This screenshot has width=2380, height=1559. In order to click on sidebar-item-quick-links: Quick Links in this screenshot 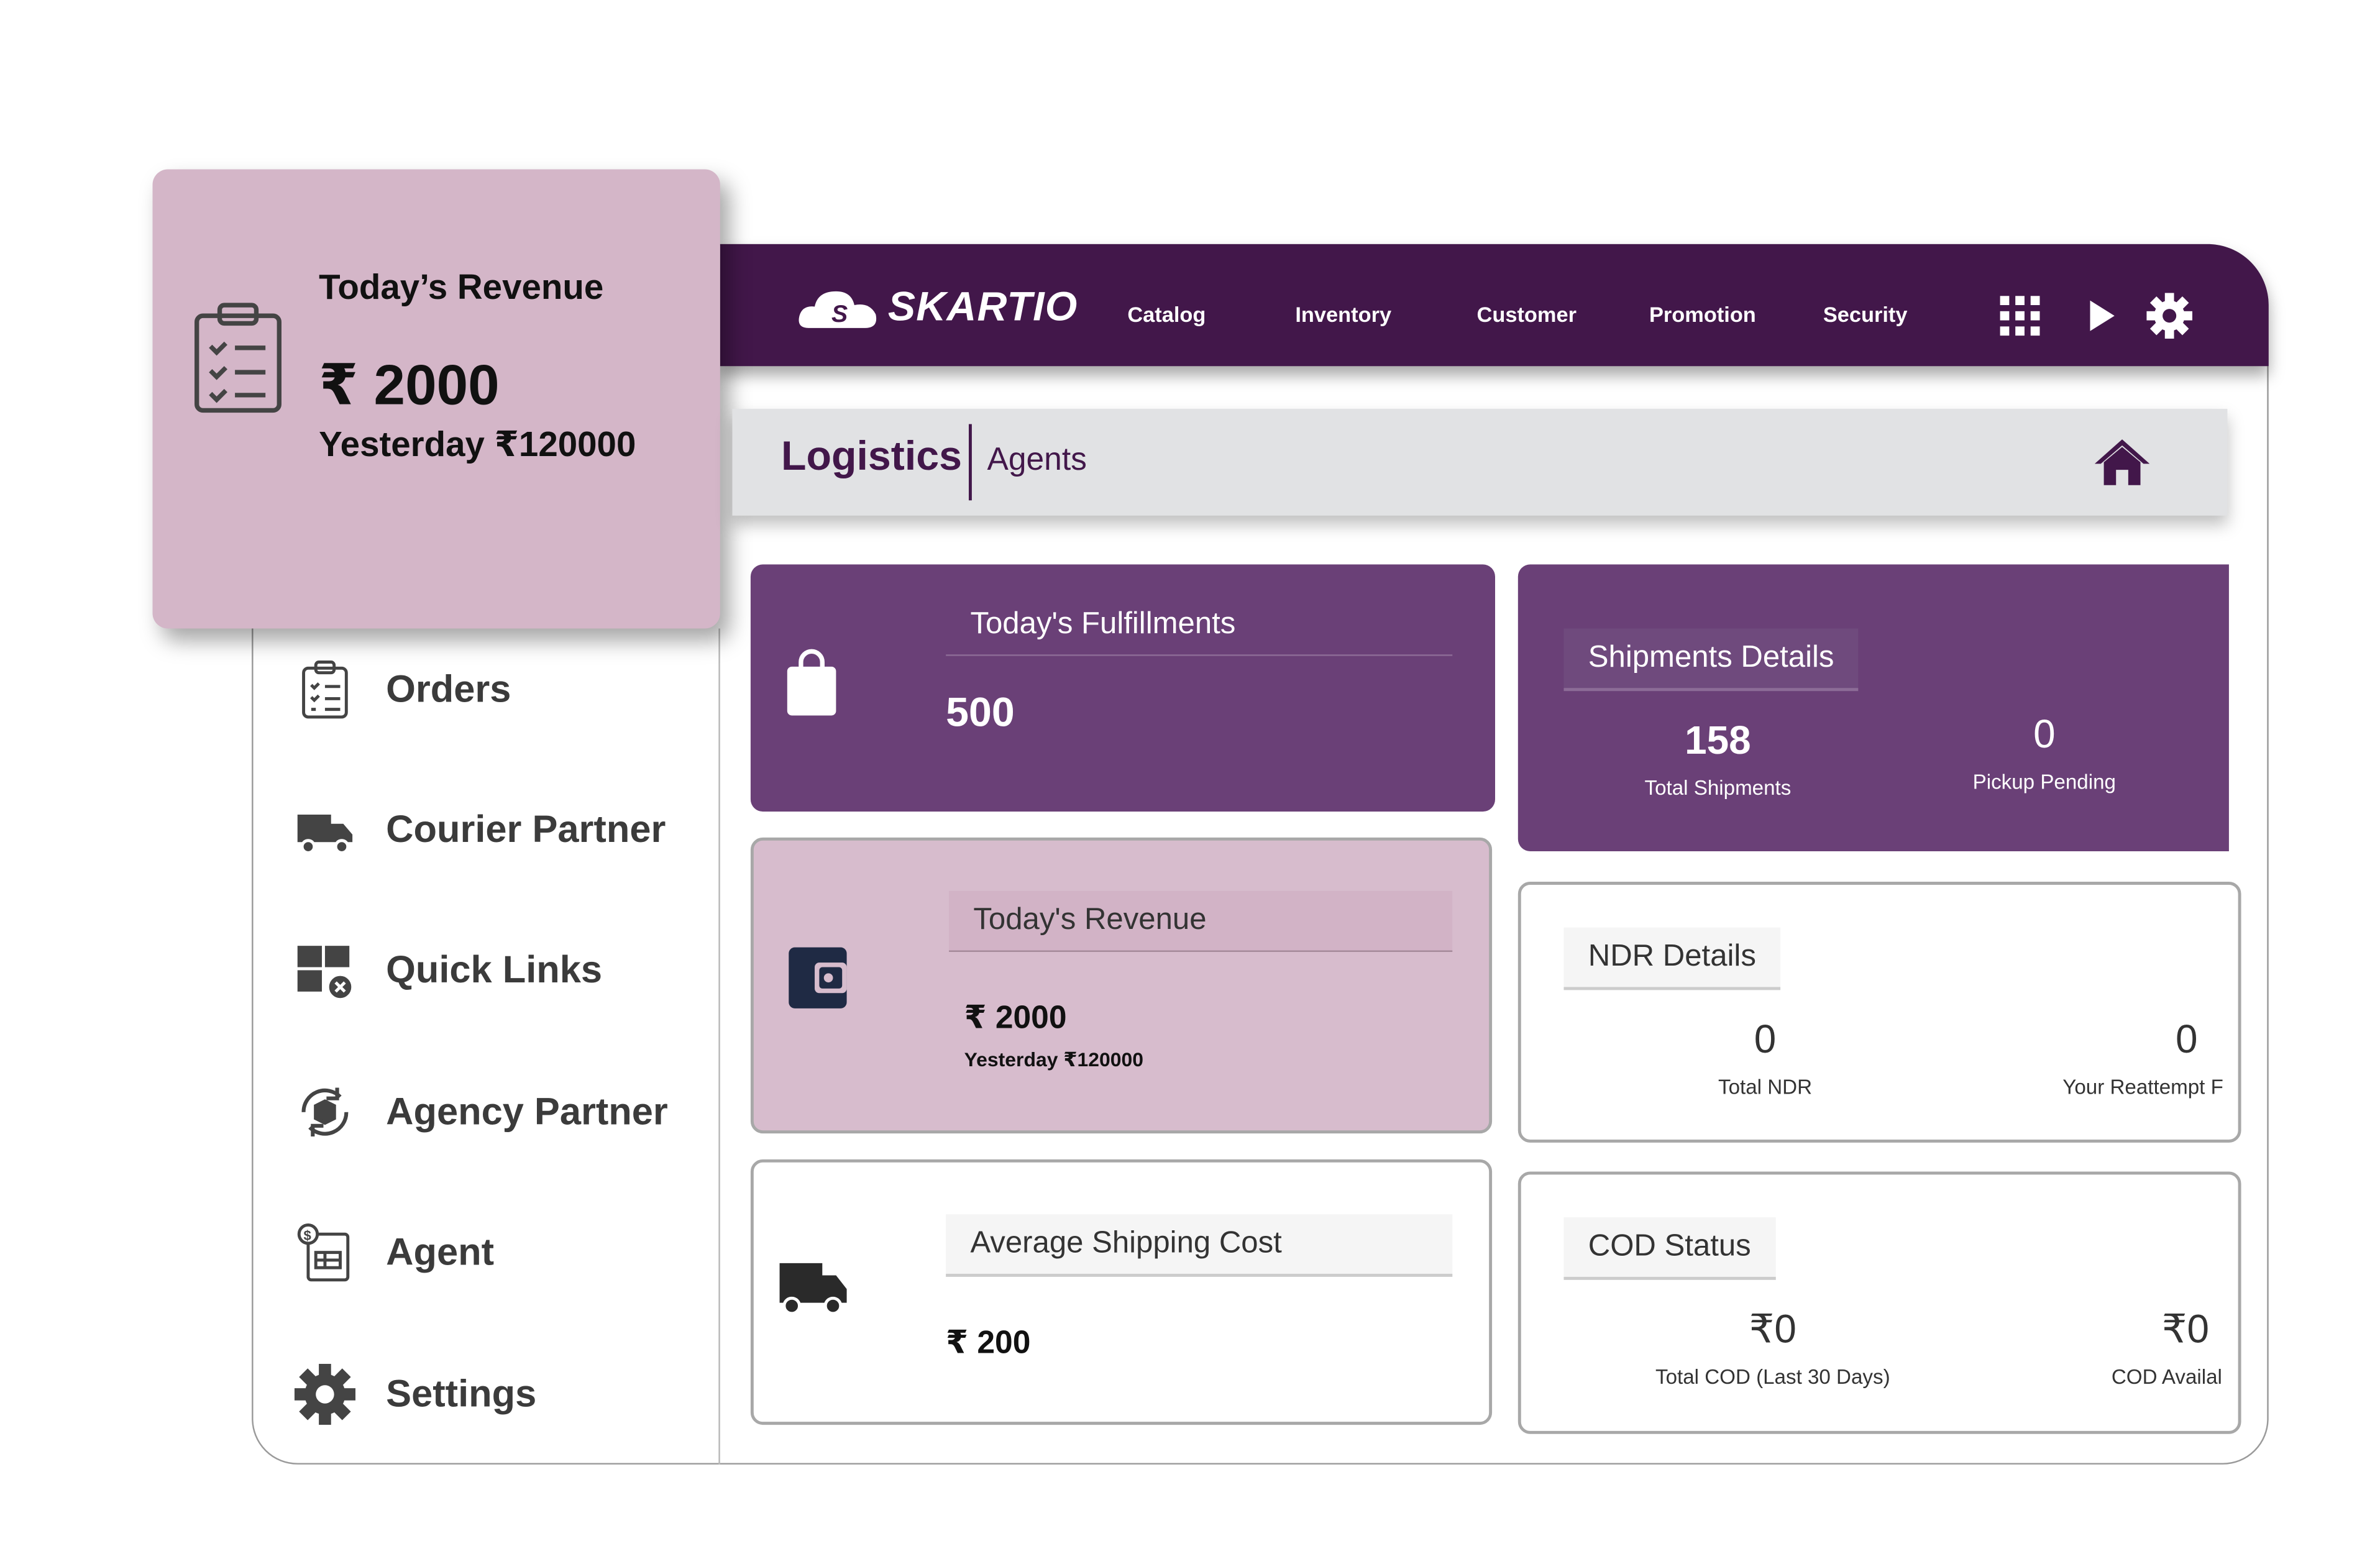, I will do `click(448, 970)`.